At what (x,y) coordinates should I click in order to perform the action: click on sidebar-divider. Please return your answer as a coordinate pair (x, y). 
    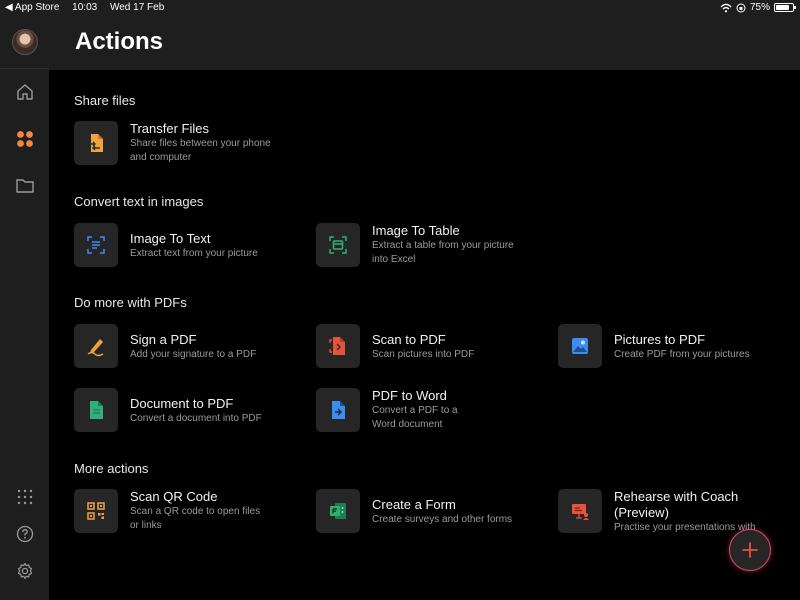
    Looking at the image, I should click on (24, 68).